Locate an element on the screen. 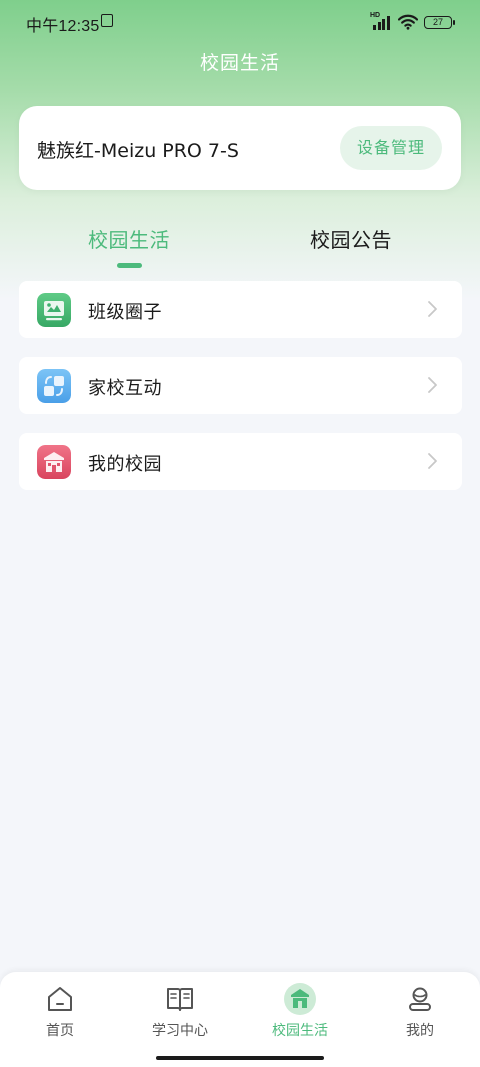 The image size is (480, 1067). tab-active-indicator is located at coordinates (129, 265).